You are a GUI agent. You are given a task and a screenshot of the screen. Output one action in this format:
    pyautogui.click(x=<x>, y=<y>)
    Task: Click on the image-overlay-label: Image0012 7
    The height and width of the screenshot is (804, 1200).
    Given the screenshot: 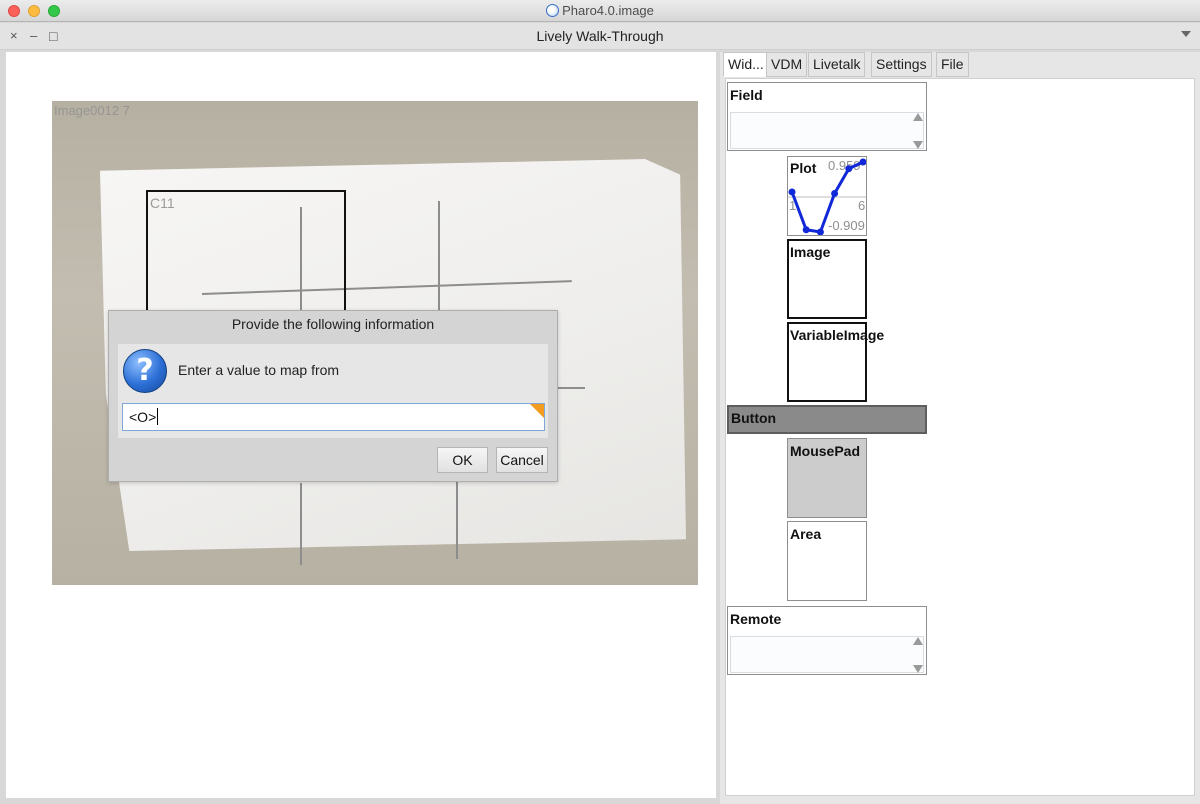 What is the action you would take?
    pyautogui.click(x=92, y=110)
    